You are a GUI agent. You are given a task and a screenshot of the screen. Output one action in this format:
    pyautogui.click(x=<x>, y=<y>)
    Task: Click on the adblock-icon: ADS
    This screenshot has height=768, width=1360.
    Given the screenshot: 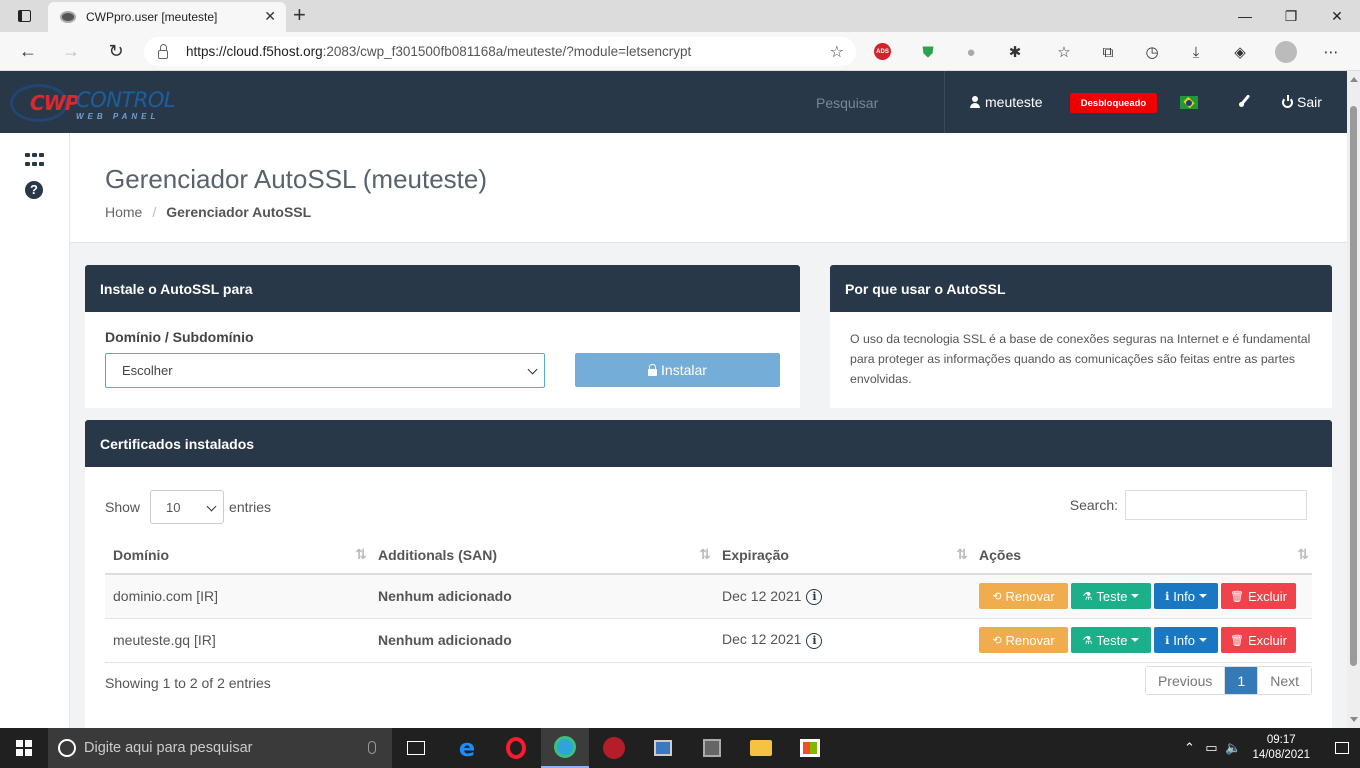 What is the action you would take?
    pyautogui.click(x=882, y=51)
    